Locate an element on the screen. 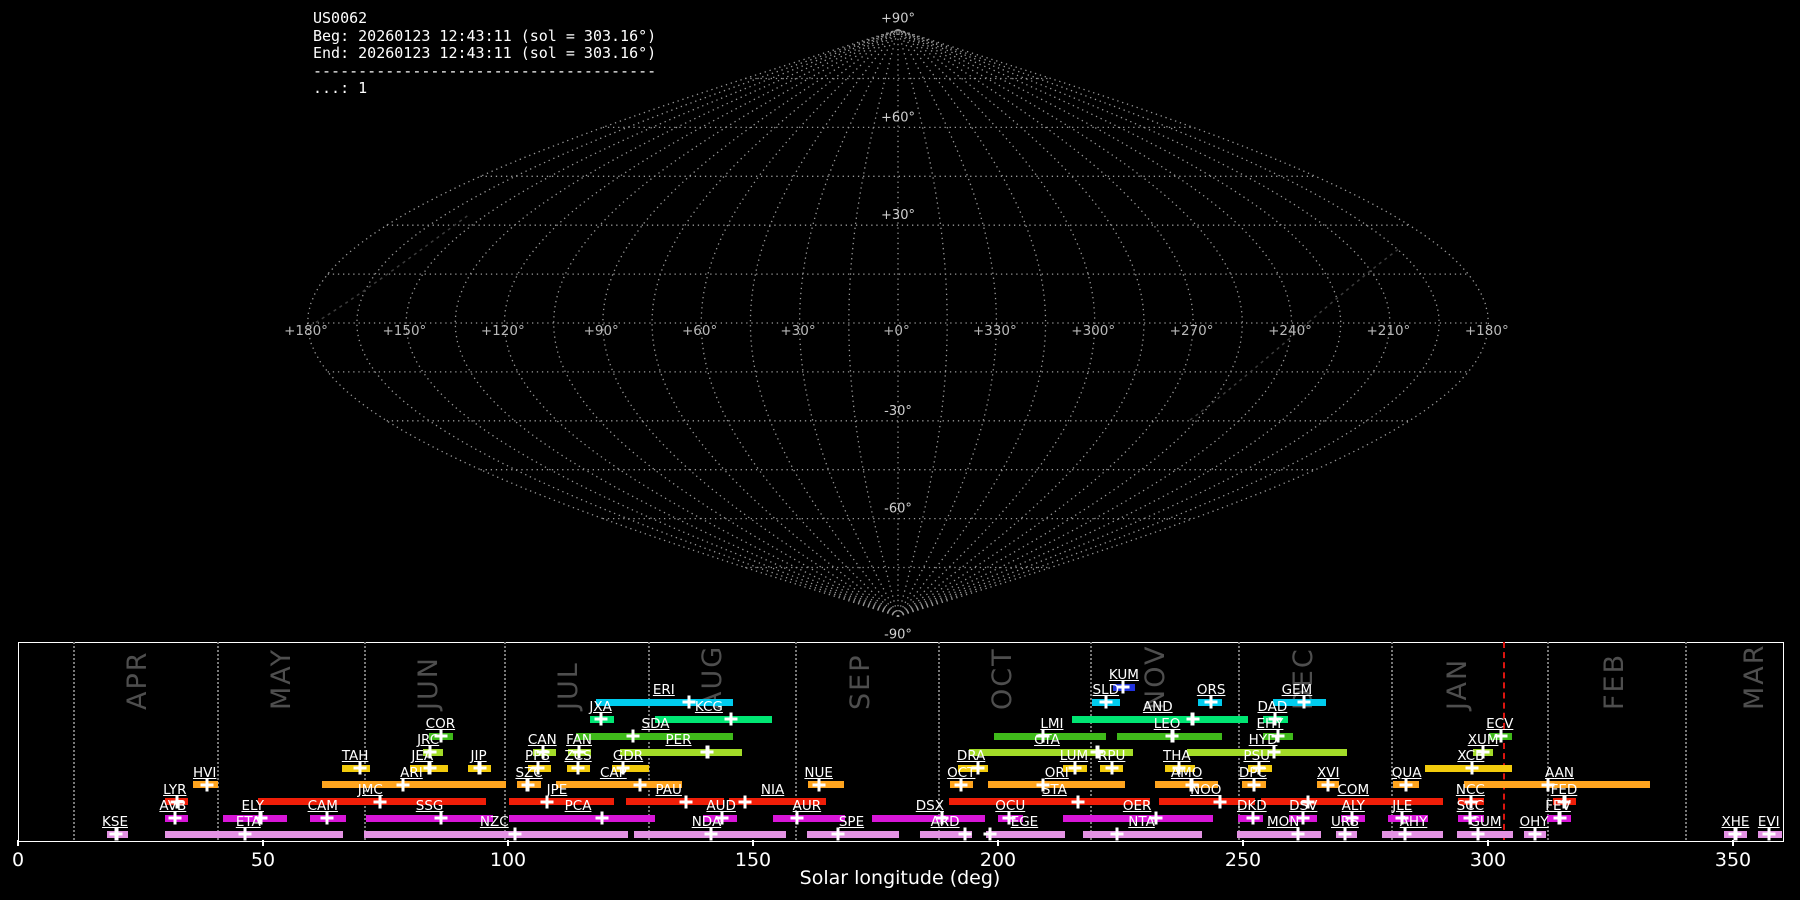  shower-code-label: ARD is located at coordinates (945, 822).